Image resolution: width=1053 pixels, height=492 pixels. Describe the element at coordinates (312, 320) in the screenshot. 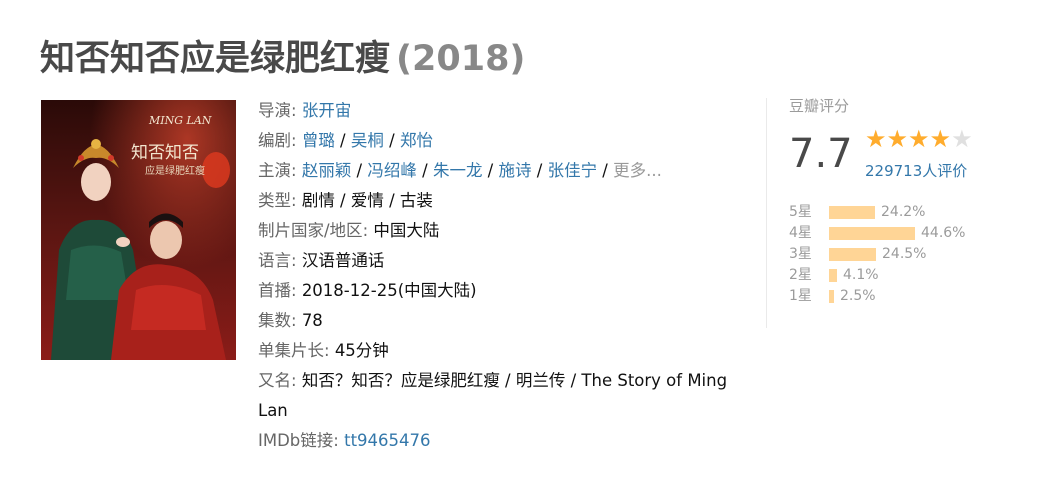

I see `episodes-value: 78` at that location.